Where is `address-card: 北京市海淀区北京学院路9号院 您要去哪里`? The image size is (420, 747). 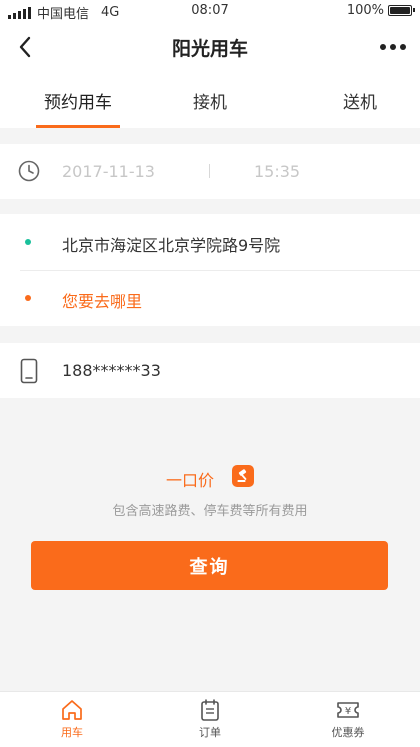 address-card: 北京市海淀区北京学院路9号院 您要去哪里 is located at coordinates (210, 270).